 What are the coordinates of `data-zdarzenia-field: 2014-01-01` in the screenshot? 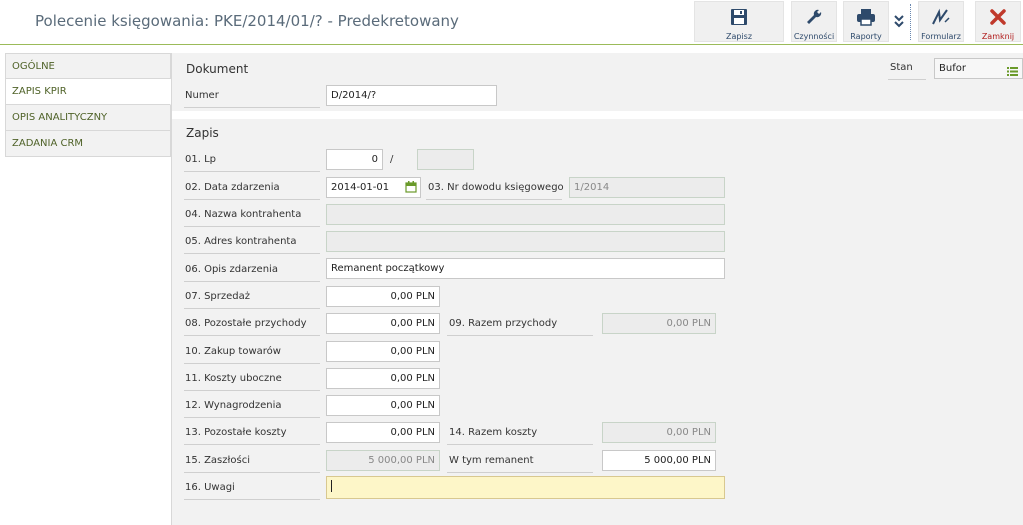 It's located at (373, 187).